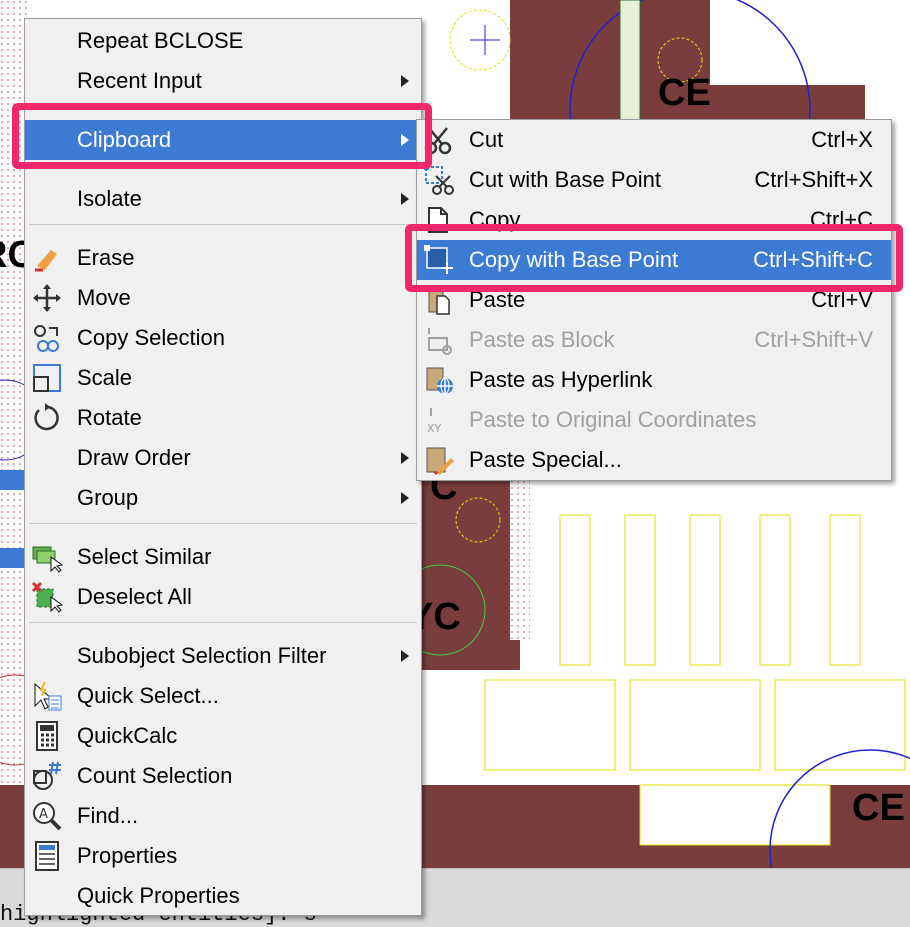 Image resolution: width=910 pixels, height=927 pixels. Describe the element at coordinates (47, 597) in the screenshot. I see `deselect-all-icon` at that location.